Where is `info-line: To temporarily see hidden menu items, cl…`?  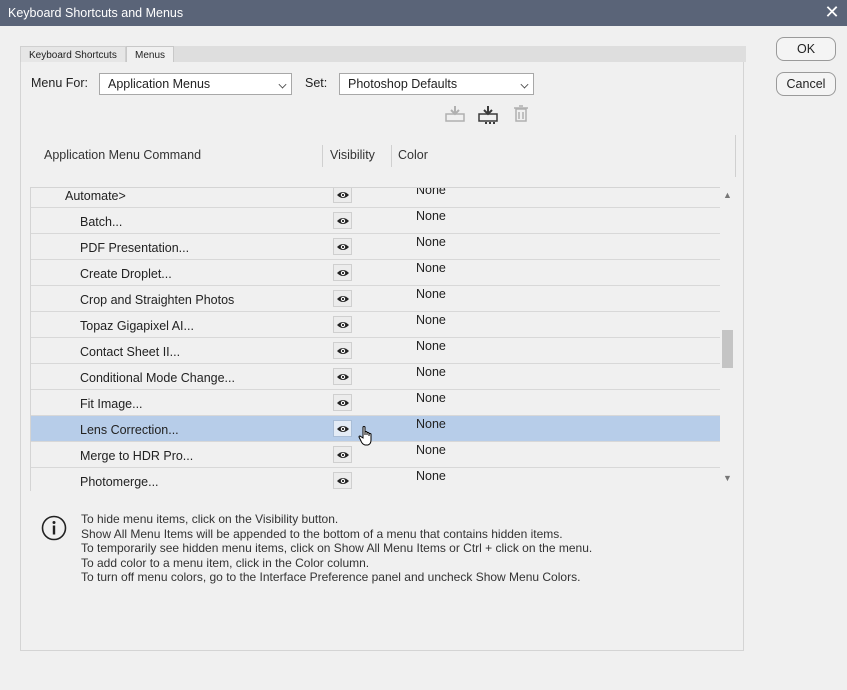 info-line: To temporarily see hidden menu items, cl… is located at coordinates (337, 548).